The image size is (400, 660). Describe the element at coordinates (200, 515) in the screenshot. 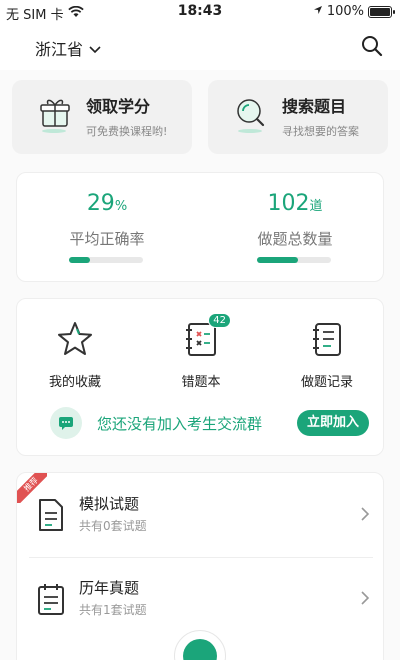

I see `mock-exam-item: 模拟试题 共有0套试题` at that location.